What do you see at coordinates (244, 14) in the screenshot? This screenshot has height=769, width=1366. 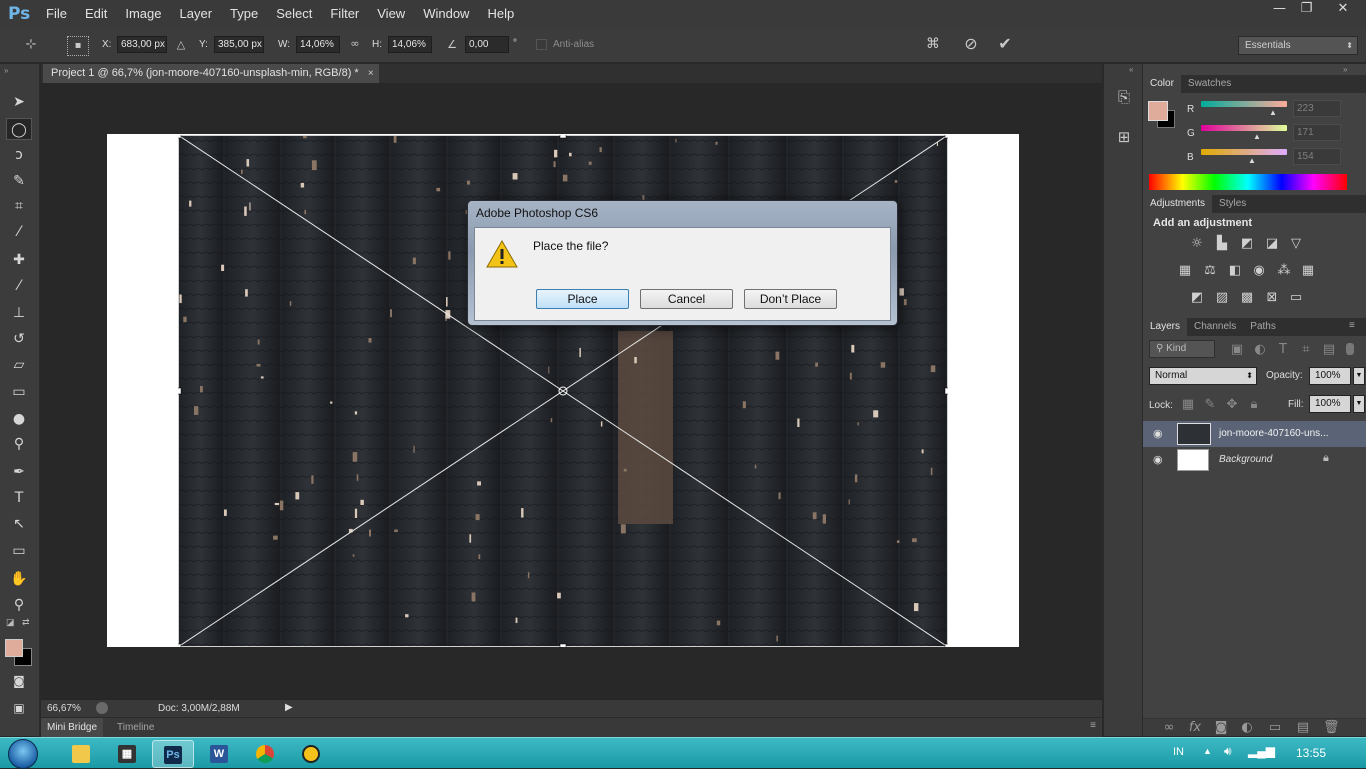 I see `menu-type: Type` at bounding box center [244, 14].